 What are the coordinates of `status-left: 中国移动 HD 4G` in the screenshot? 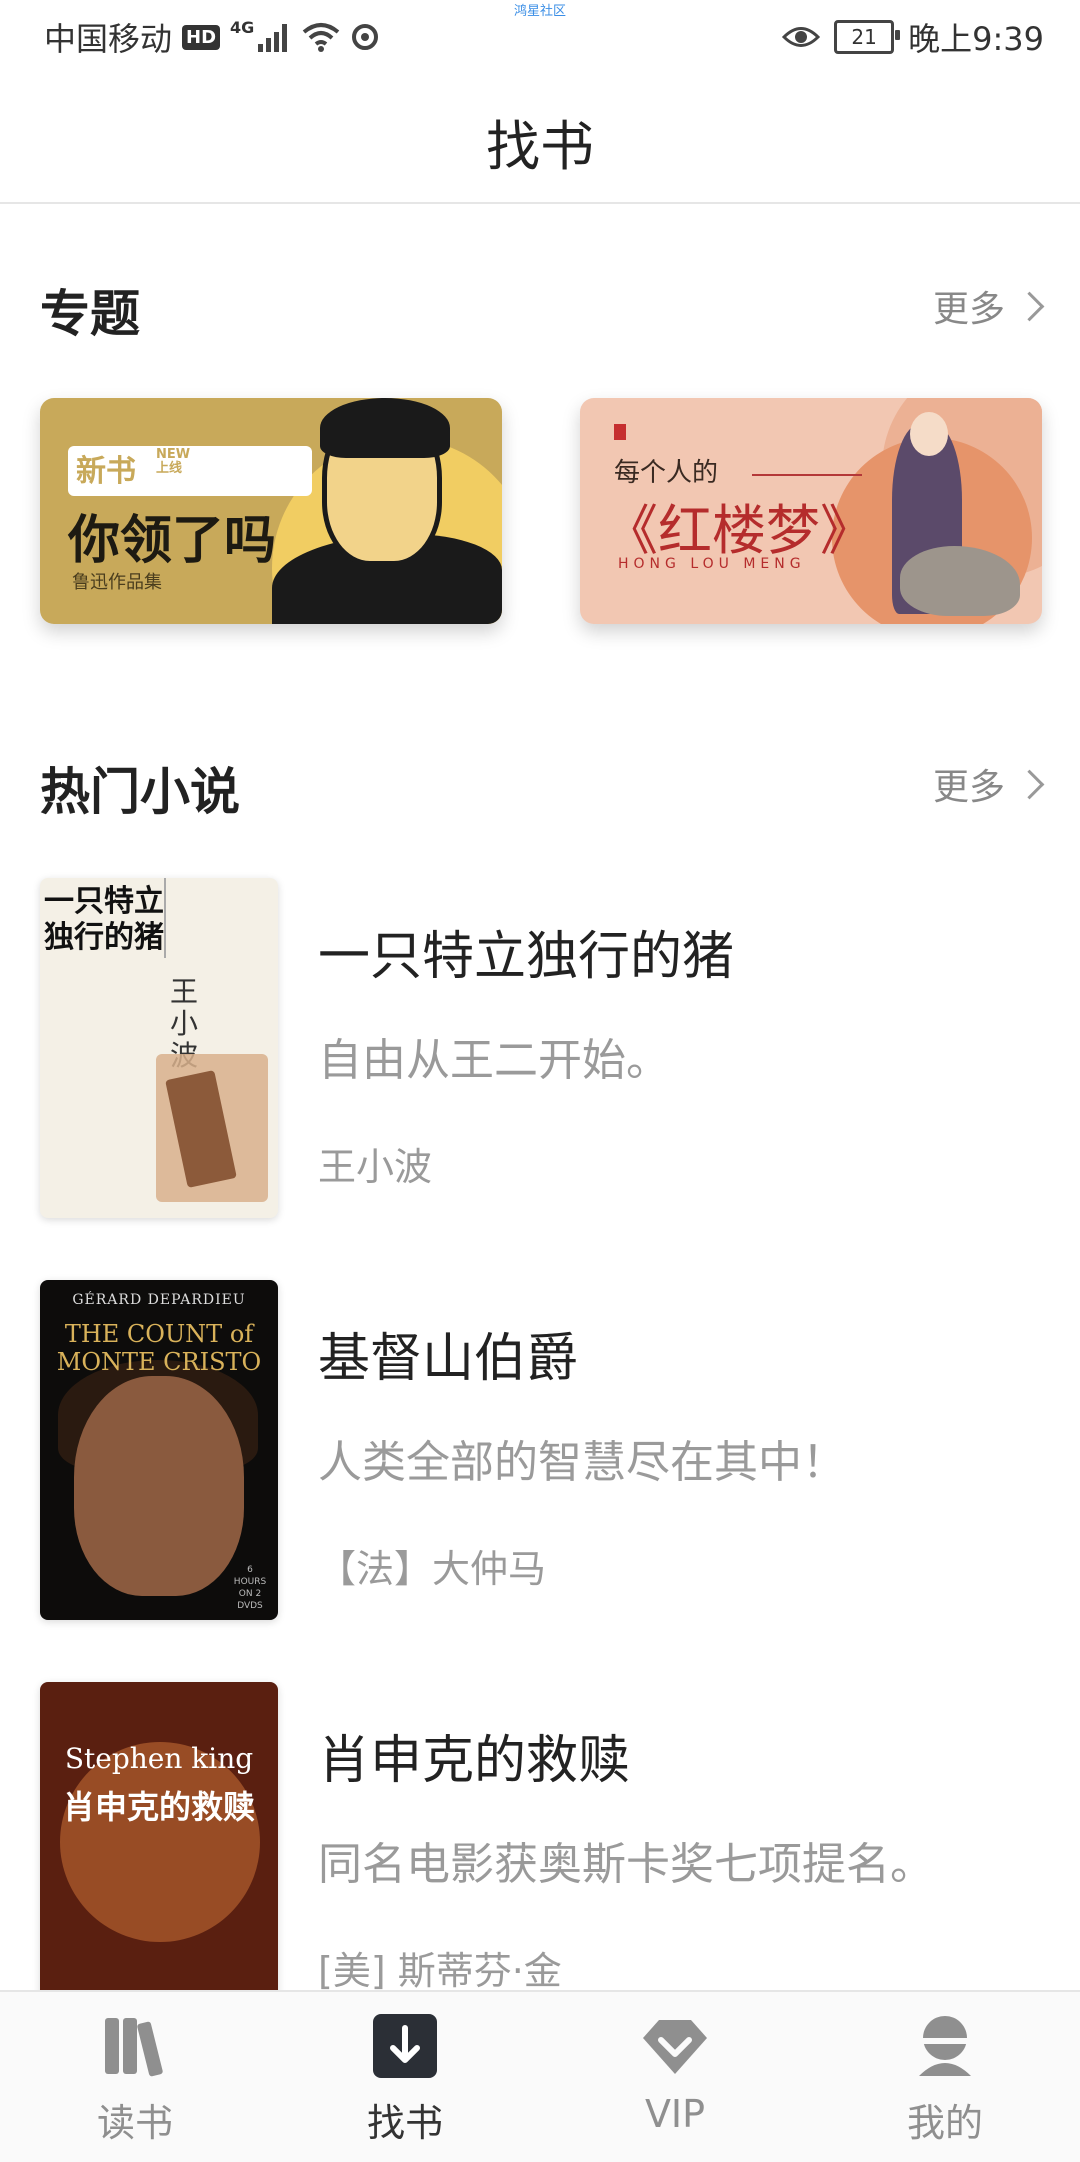 It's located at (212, 37).